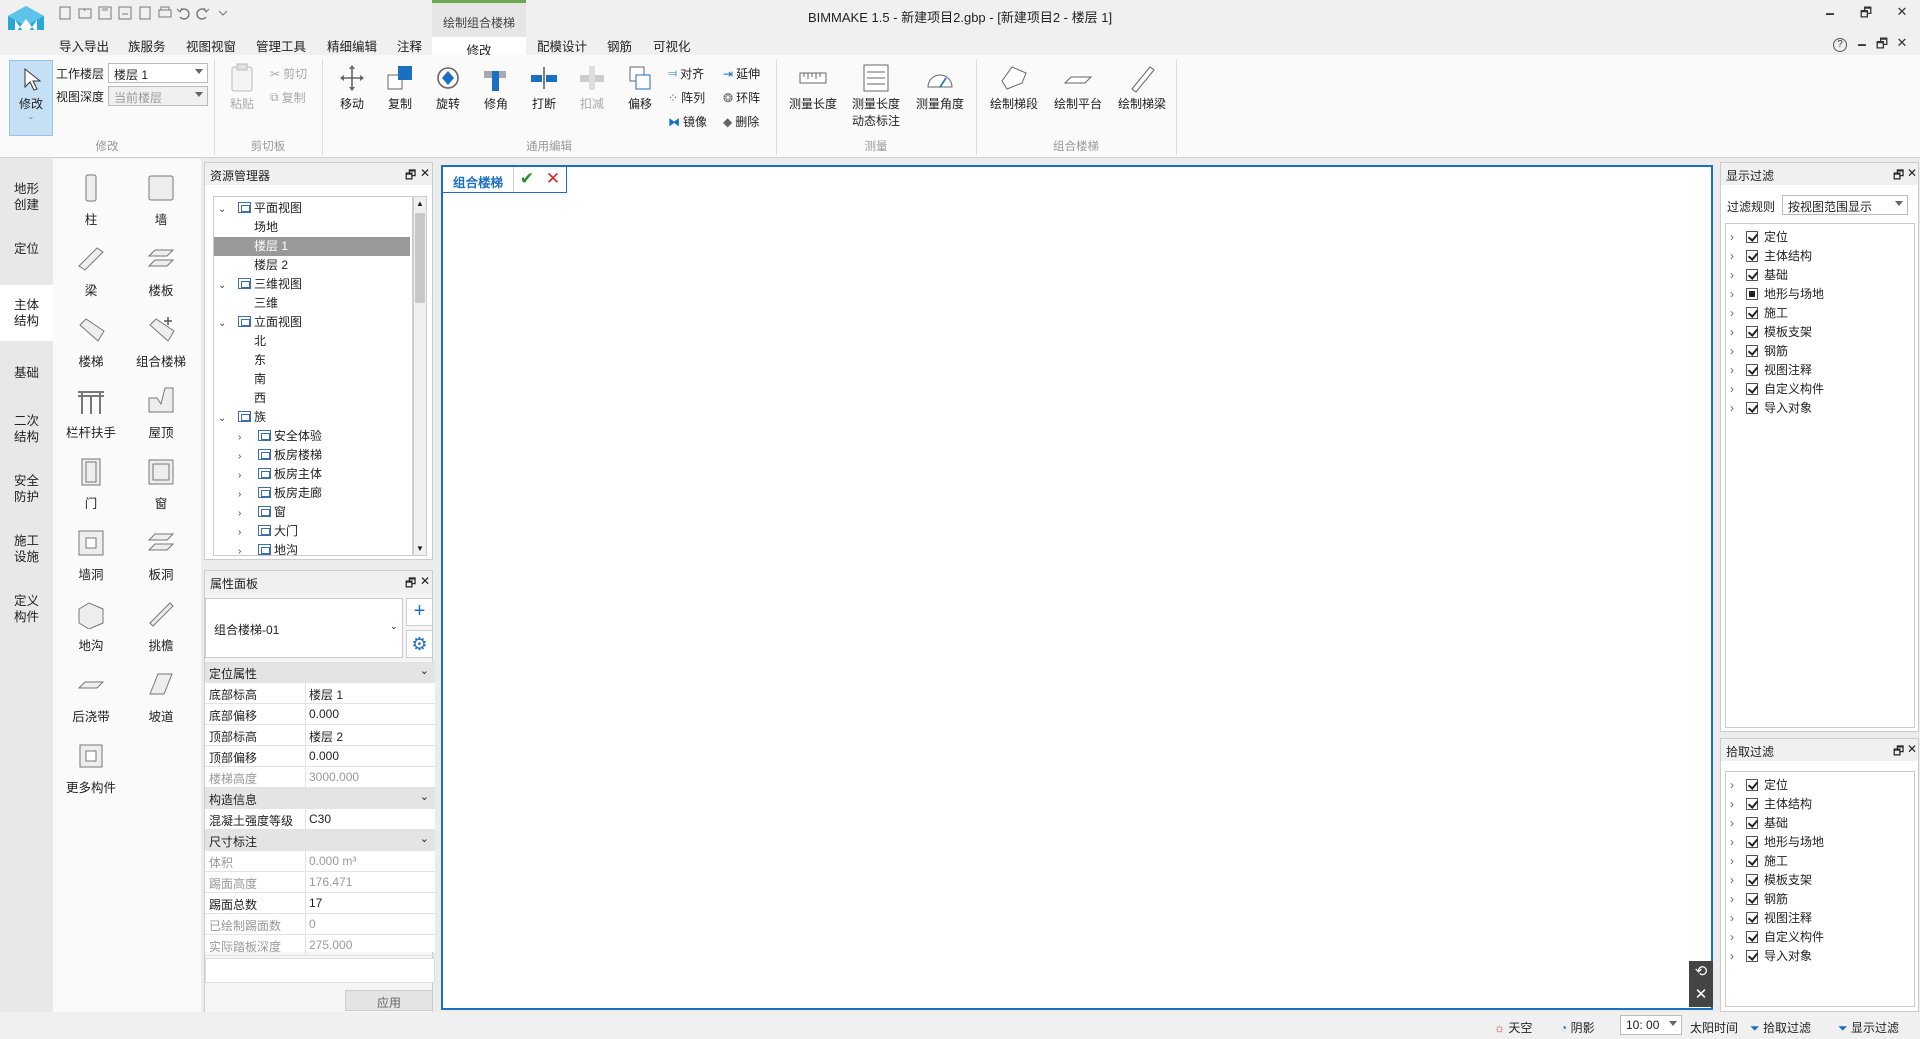 The width and height of the screenshot is (1920, 1039). I want to click on component-ramp: 坡道, so click(161, 697).